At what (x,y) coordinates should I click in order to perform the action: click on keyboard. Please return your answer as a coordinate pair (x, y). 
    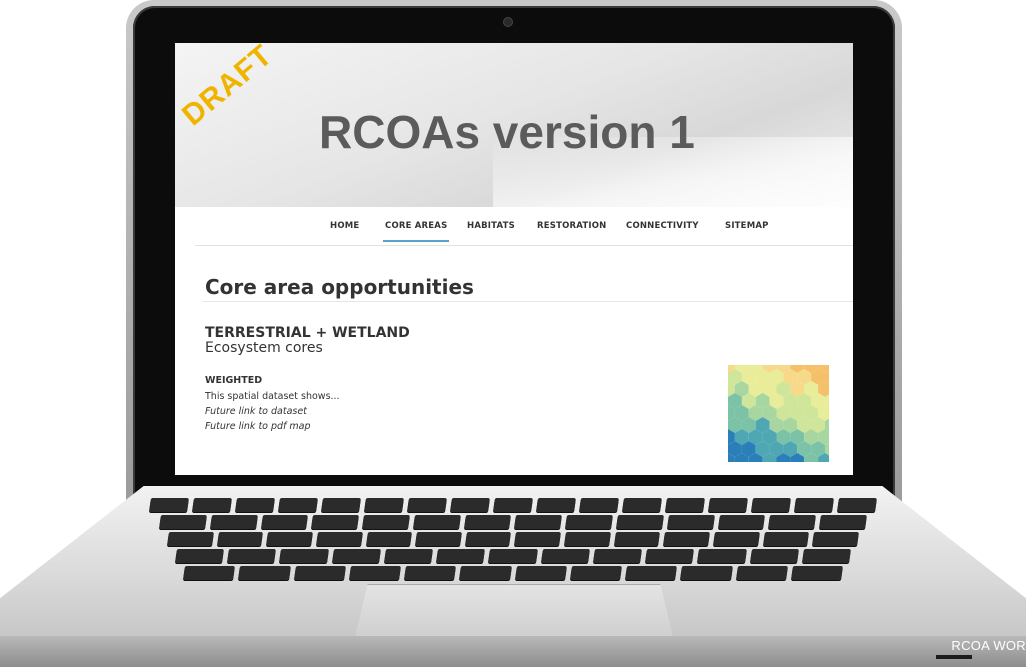
    Looking at the image, I should click on (513, 540).